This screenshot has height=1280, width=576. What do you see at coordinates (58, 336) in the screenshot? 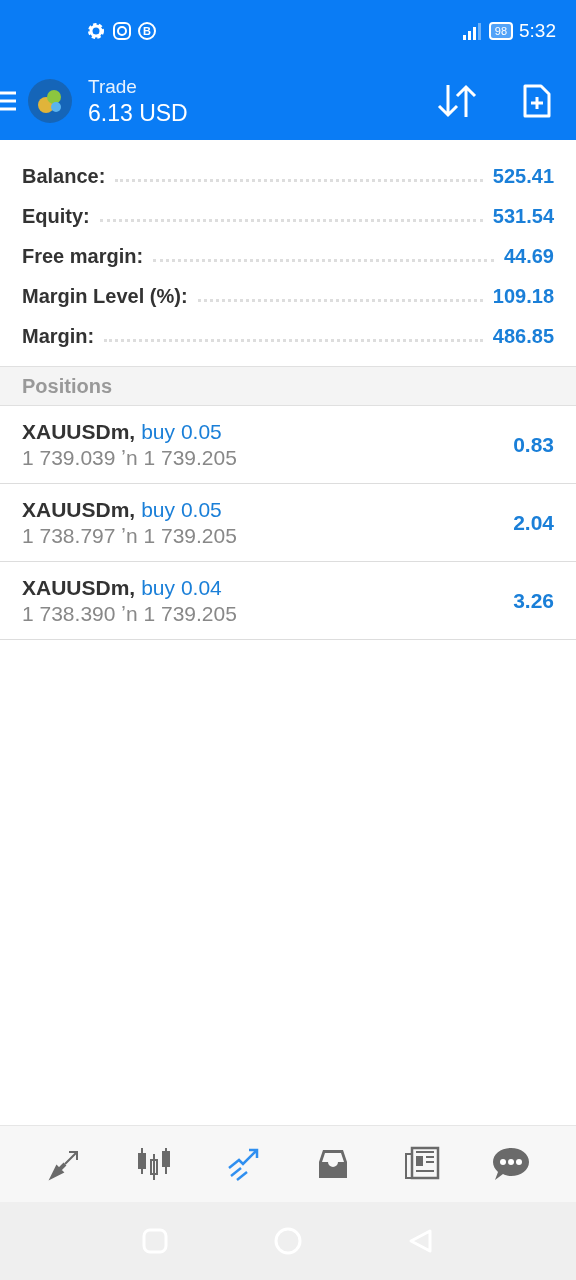
I see `summary-label: Margin:` at bounding box center [58, 336].